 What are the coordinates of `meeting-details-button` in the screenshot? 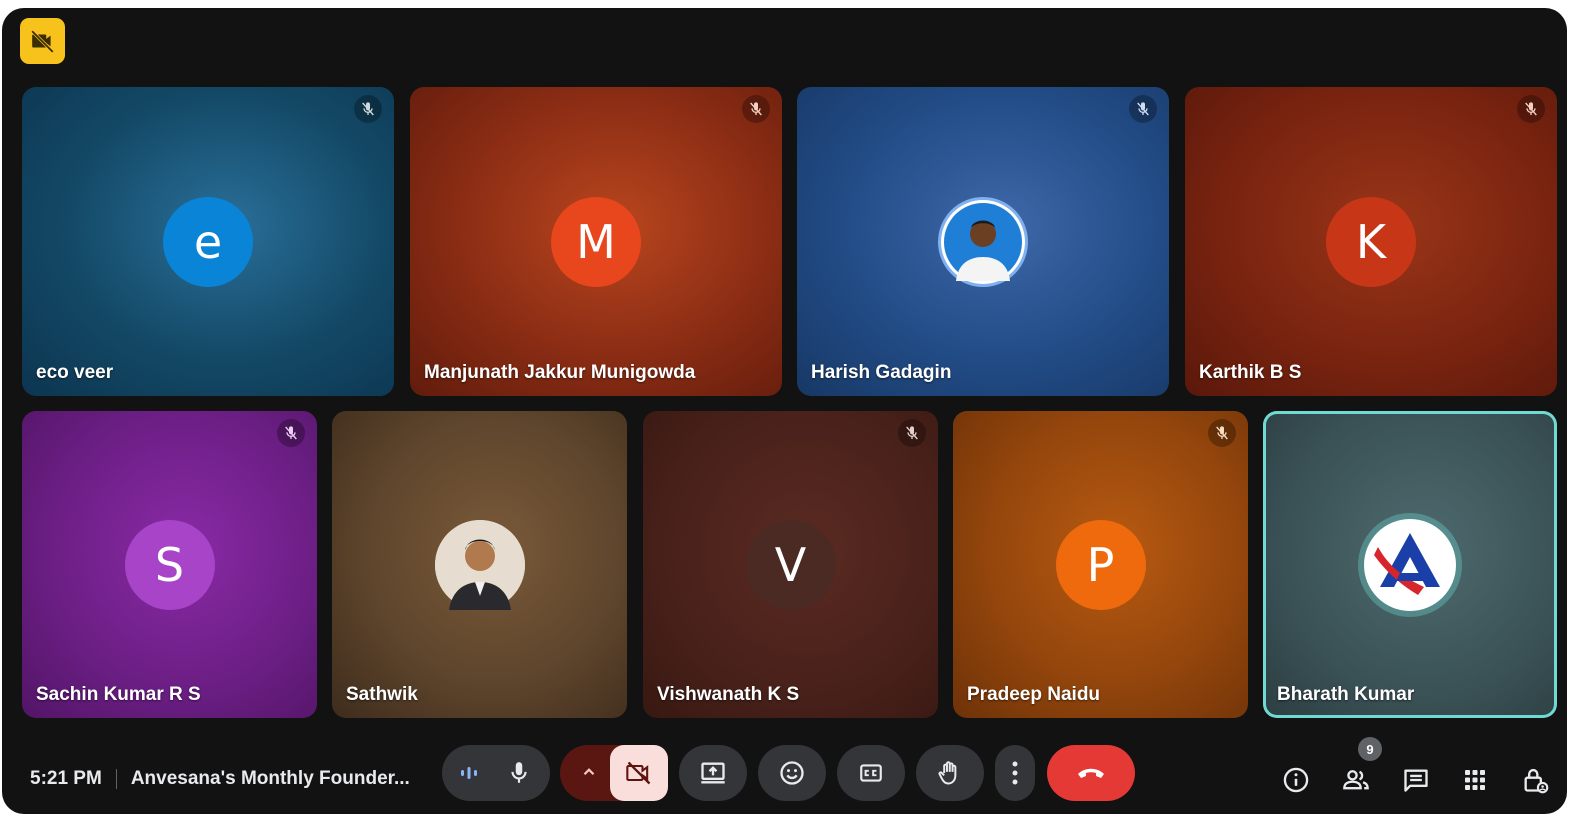 It's located at (1296, 780).